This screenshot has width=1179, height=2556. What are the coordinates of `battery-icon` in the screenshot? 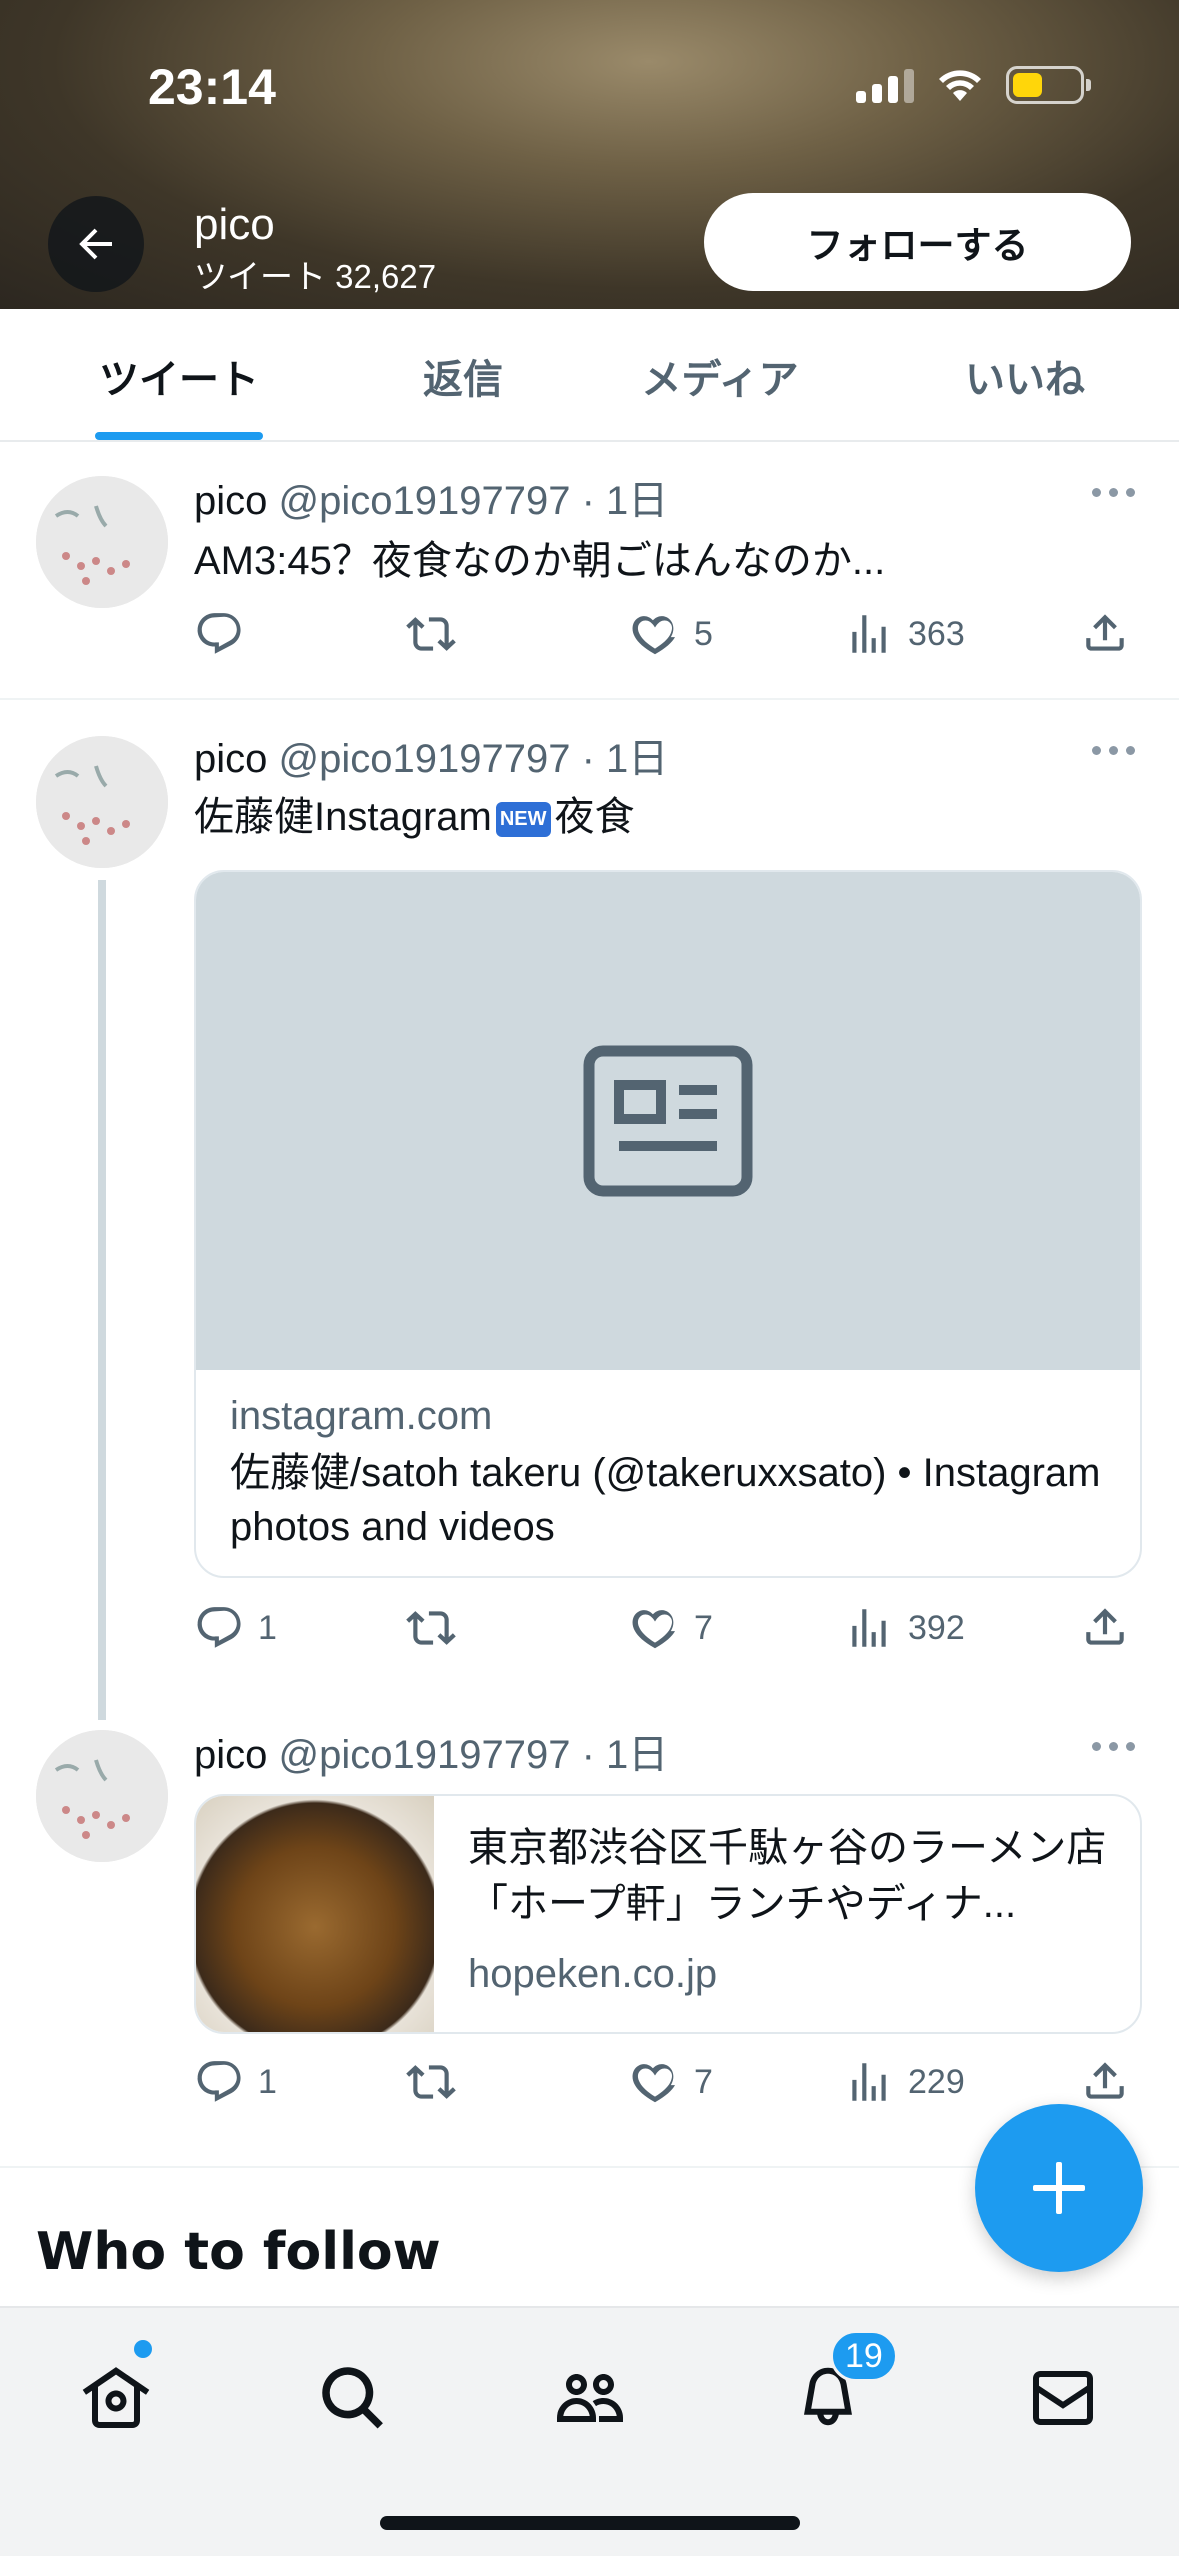 It's located at (1048, 85).